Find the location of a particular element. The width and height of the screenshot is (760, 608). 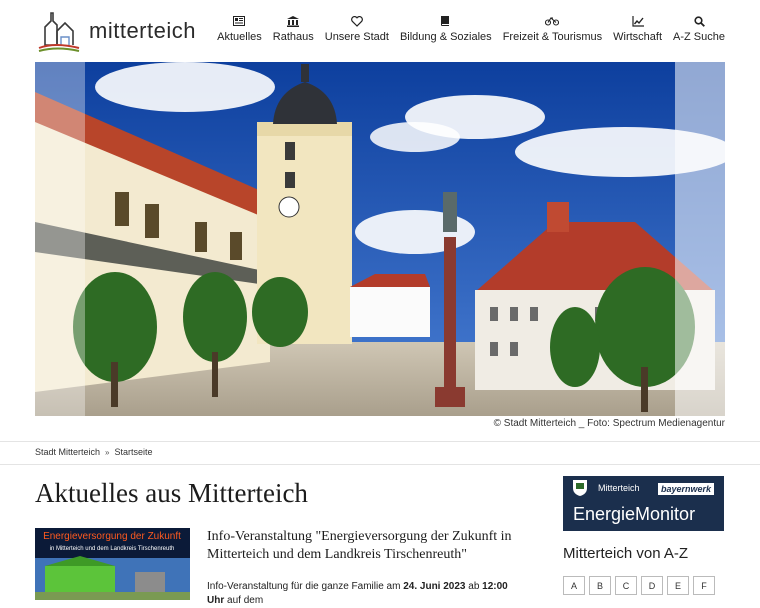

az-letter-c: C is located at coordinates (626, 585).